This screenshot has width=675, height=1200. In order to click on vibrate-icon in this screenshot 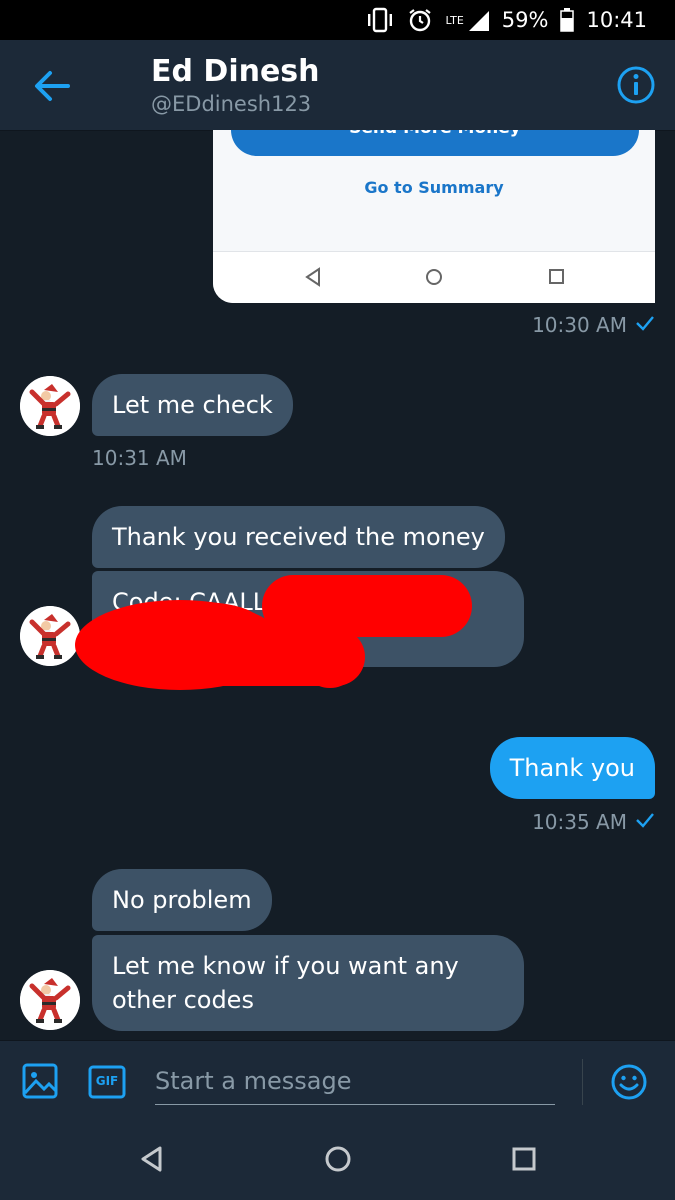, I will do `click(380, 20)`.